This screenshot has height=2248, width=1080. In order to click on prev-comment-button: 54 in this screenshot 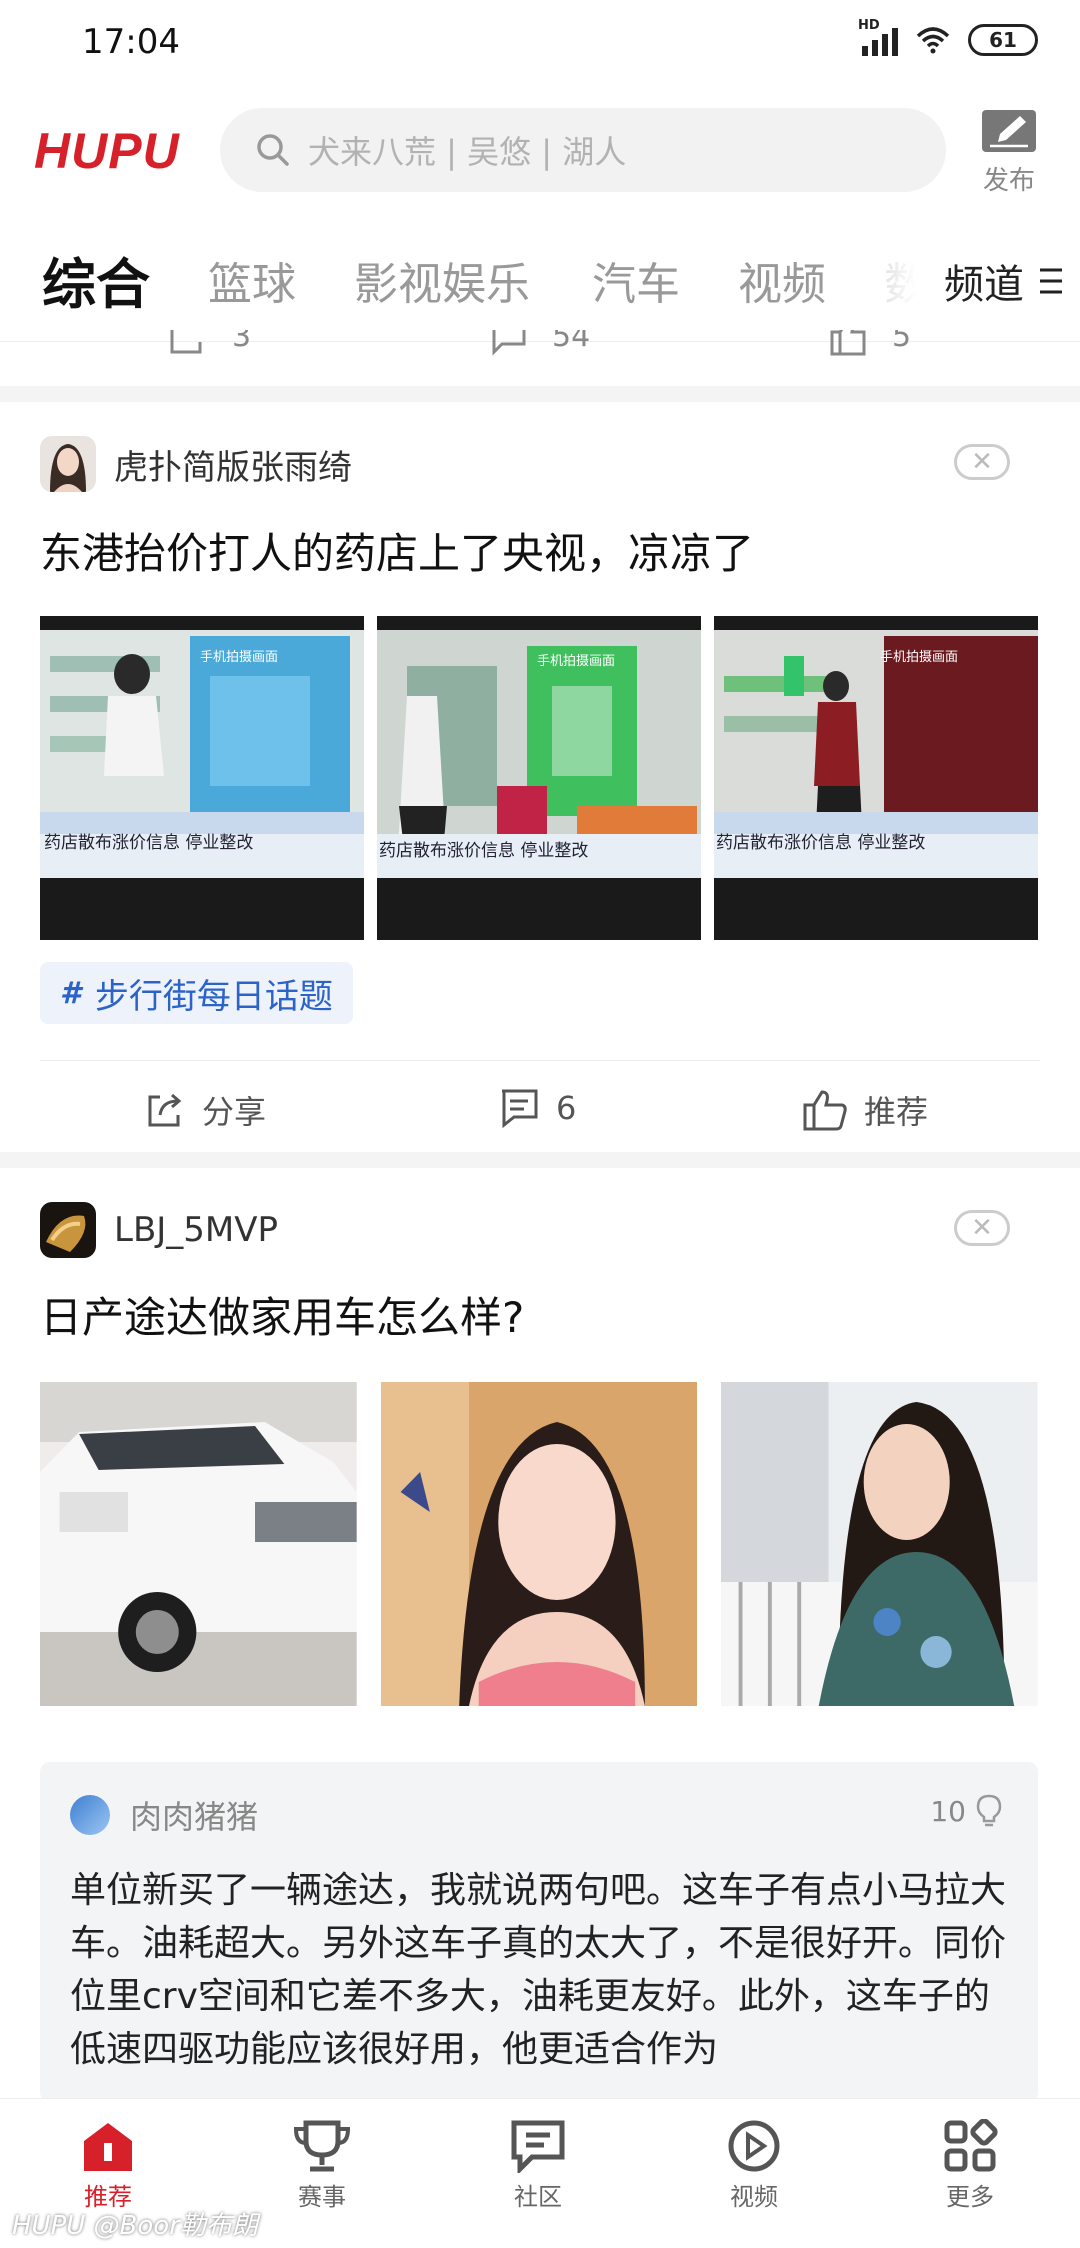, I will do `click(539, 343)`.